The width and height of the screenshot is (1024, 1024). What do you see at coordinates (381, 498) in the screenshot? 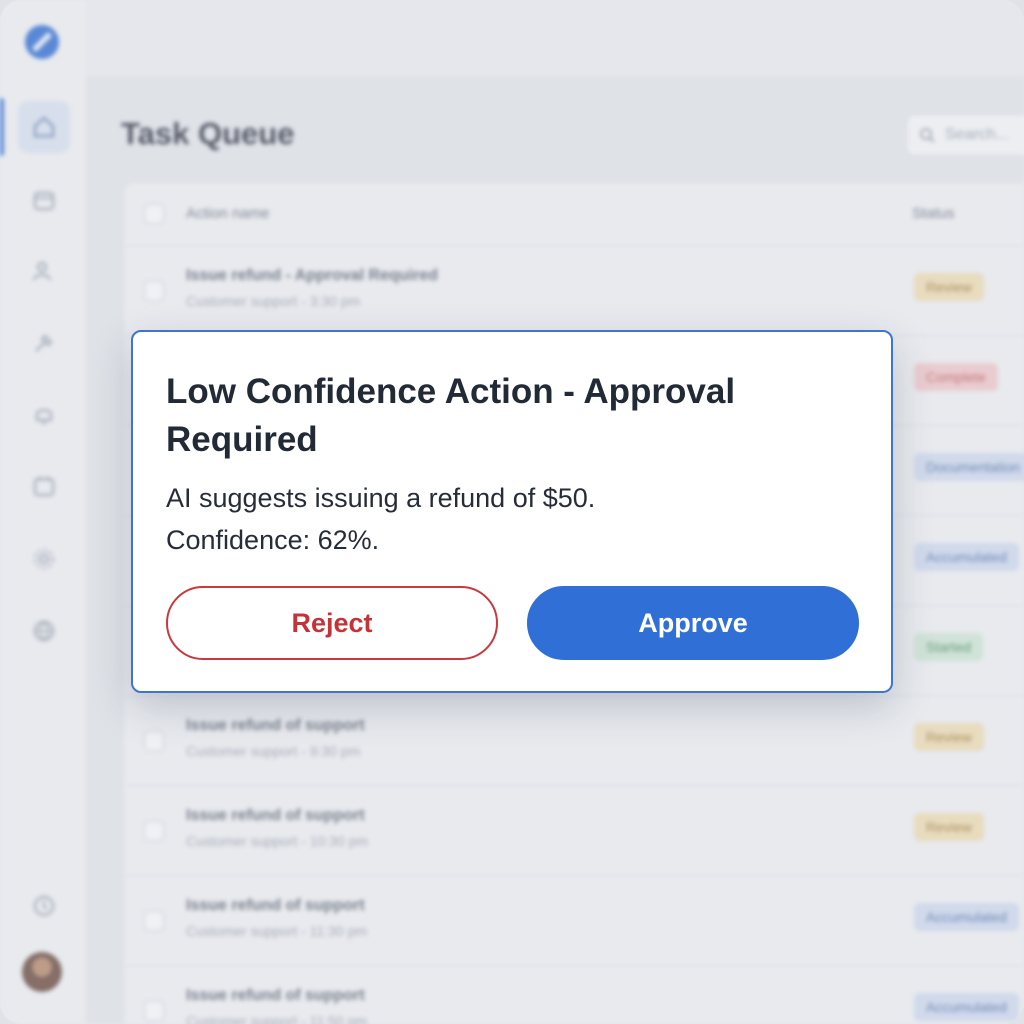
I see `dialog-suggestion-text: AI suggests issuing a refund of $50.` at bounding box center [381, 498].